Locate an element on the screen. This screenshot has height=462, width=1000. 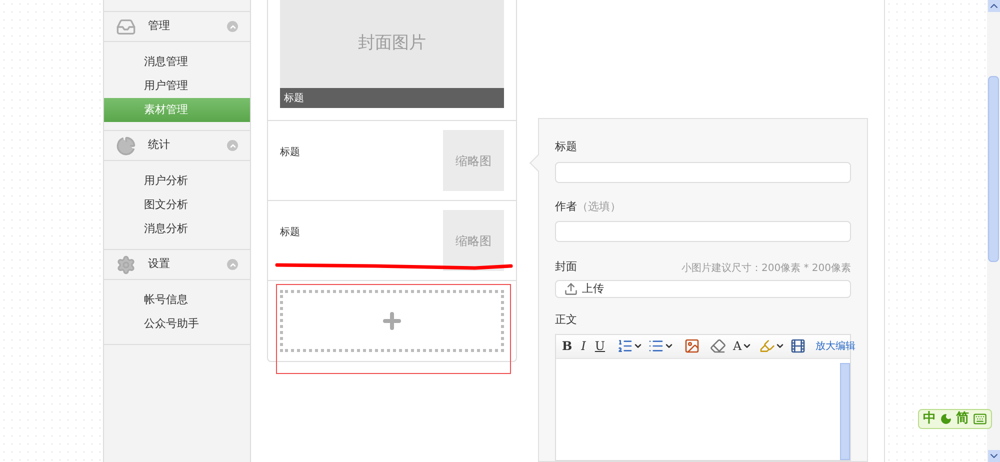
scroll-down-icon is located at coordinates (994, 456).